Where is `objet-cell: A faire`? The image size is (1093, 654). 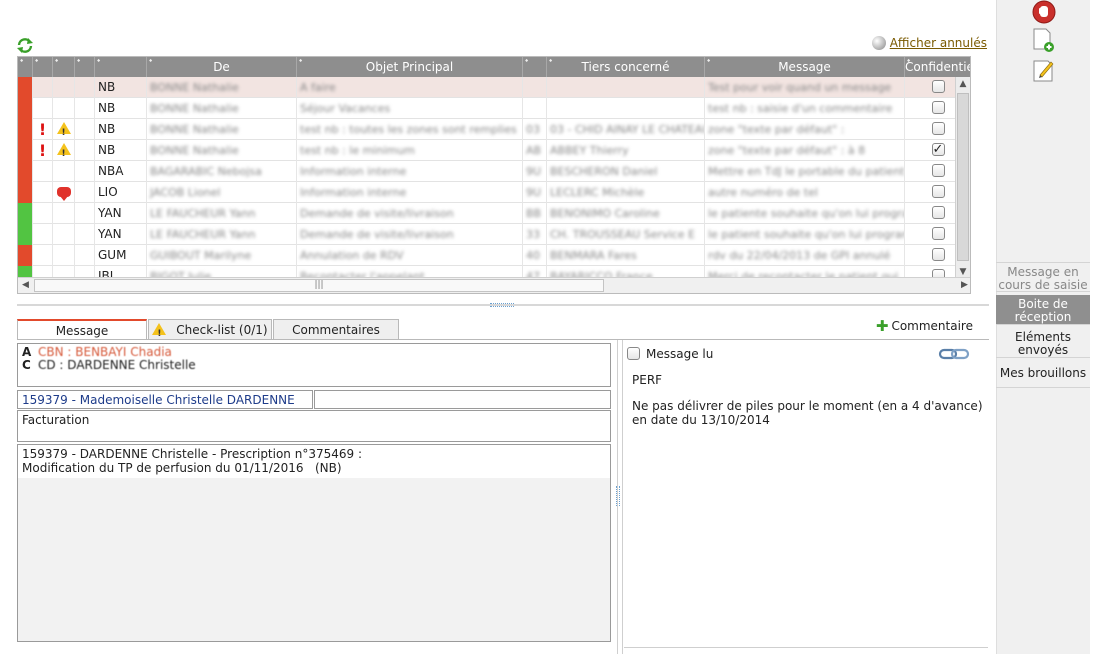 objet-cell: A faire is located at coordinates (410, 87).